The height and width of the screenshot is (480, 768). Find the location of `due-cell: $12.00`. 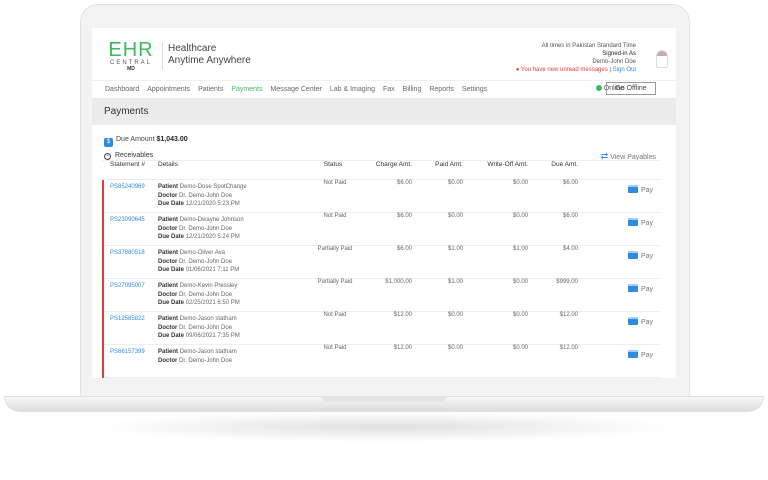

due-cell: $12.00 is located at coordinates (568, 315).